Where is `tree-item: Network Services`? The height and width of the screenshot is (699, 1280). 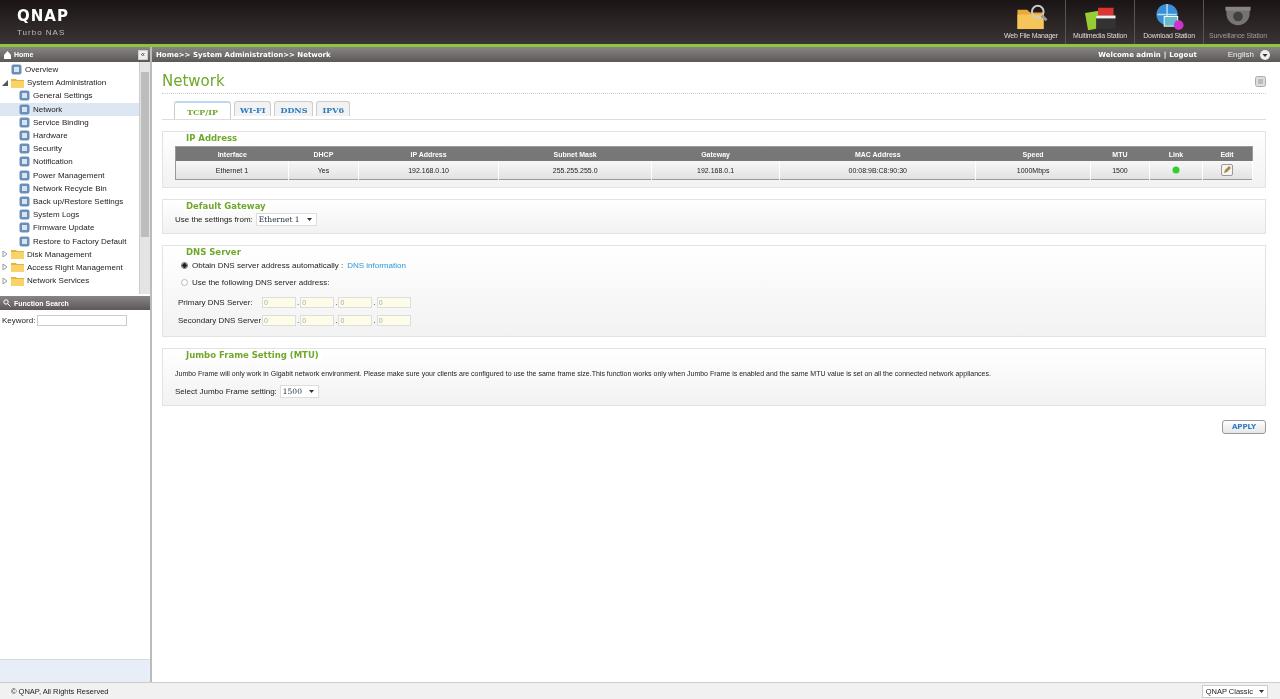
tree-item: Network Services is located at coordinates (69, 281).